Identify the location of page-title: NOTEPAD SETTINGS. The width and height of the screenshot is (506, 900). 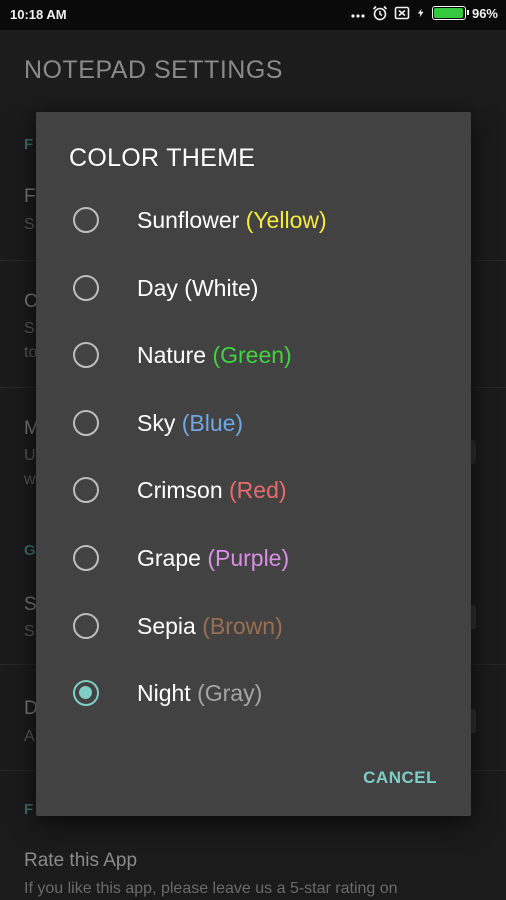
(153, 70).